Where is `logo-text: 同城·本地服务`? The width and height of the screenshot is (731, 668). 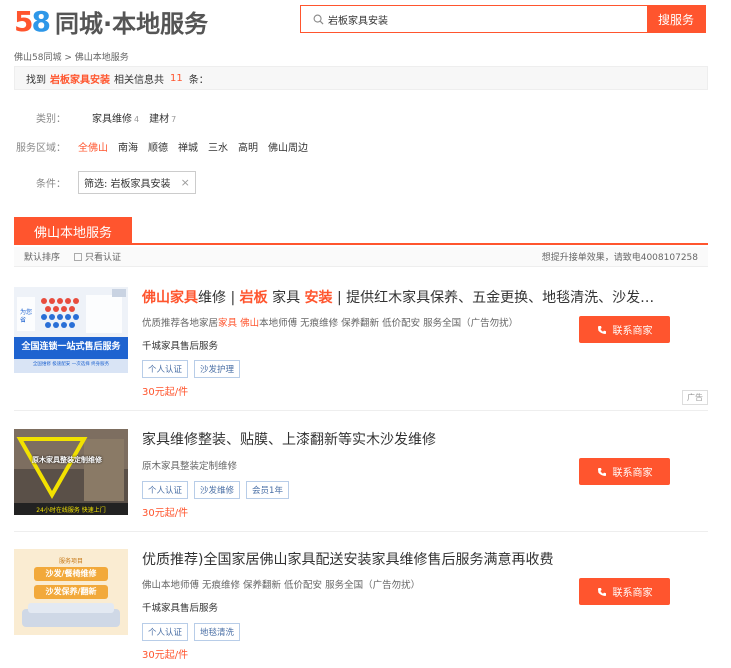 logo-text: 同城·本地服务 is located at coordinates (131, 23).